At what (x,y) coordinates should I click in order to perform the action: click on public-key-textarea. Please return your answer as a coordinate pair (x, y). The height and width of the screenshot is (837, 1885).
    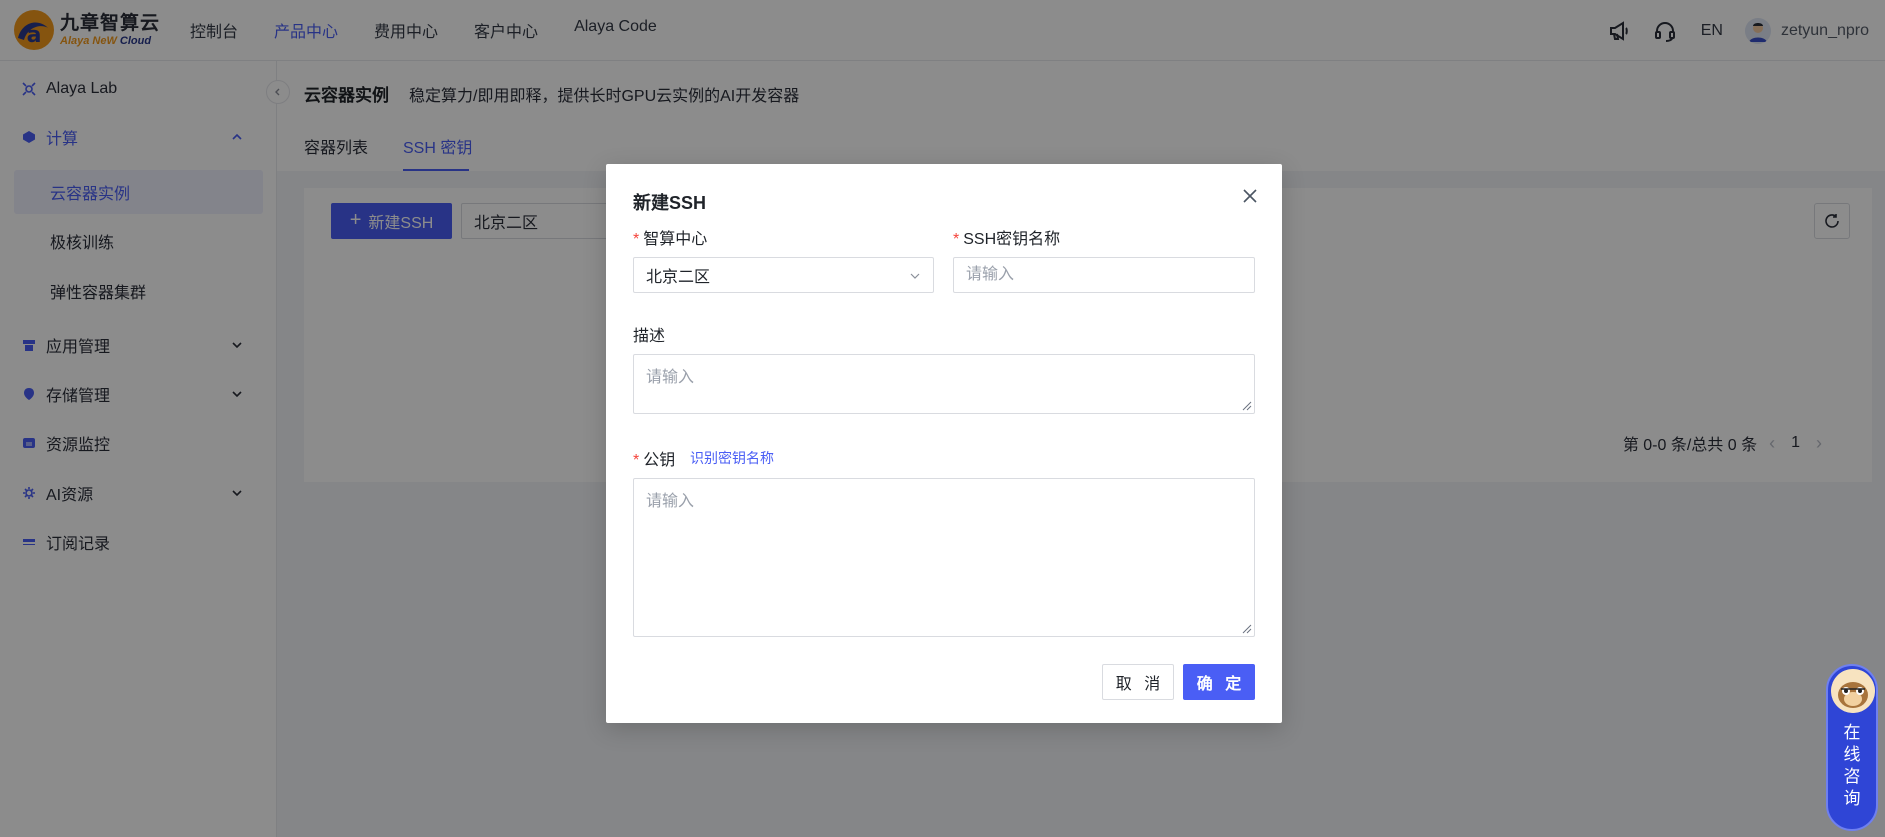
    Looking at the image, I should click on (944, 557).